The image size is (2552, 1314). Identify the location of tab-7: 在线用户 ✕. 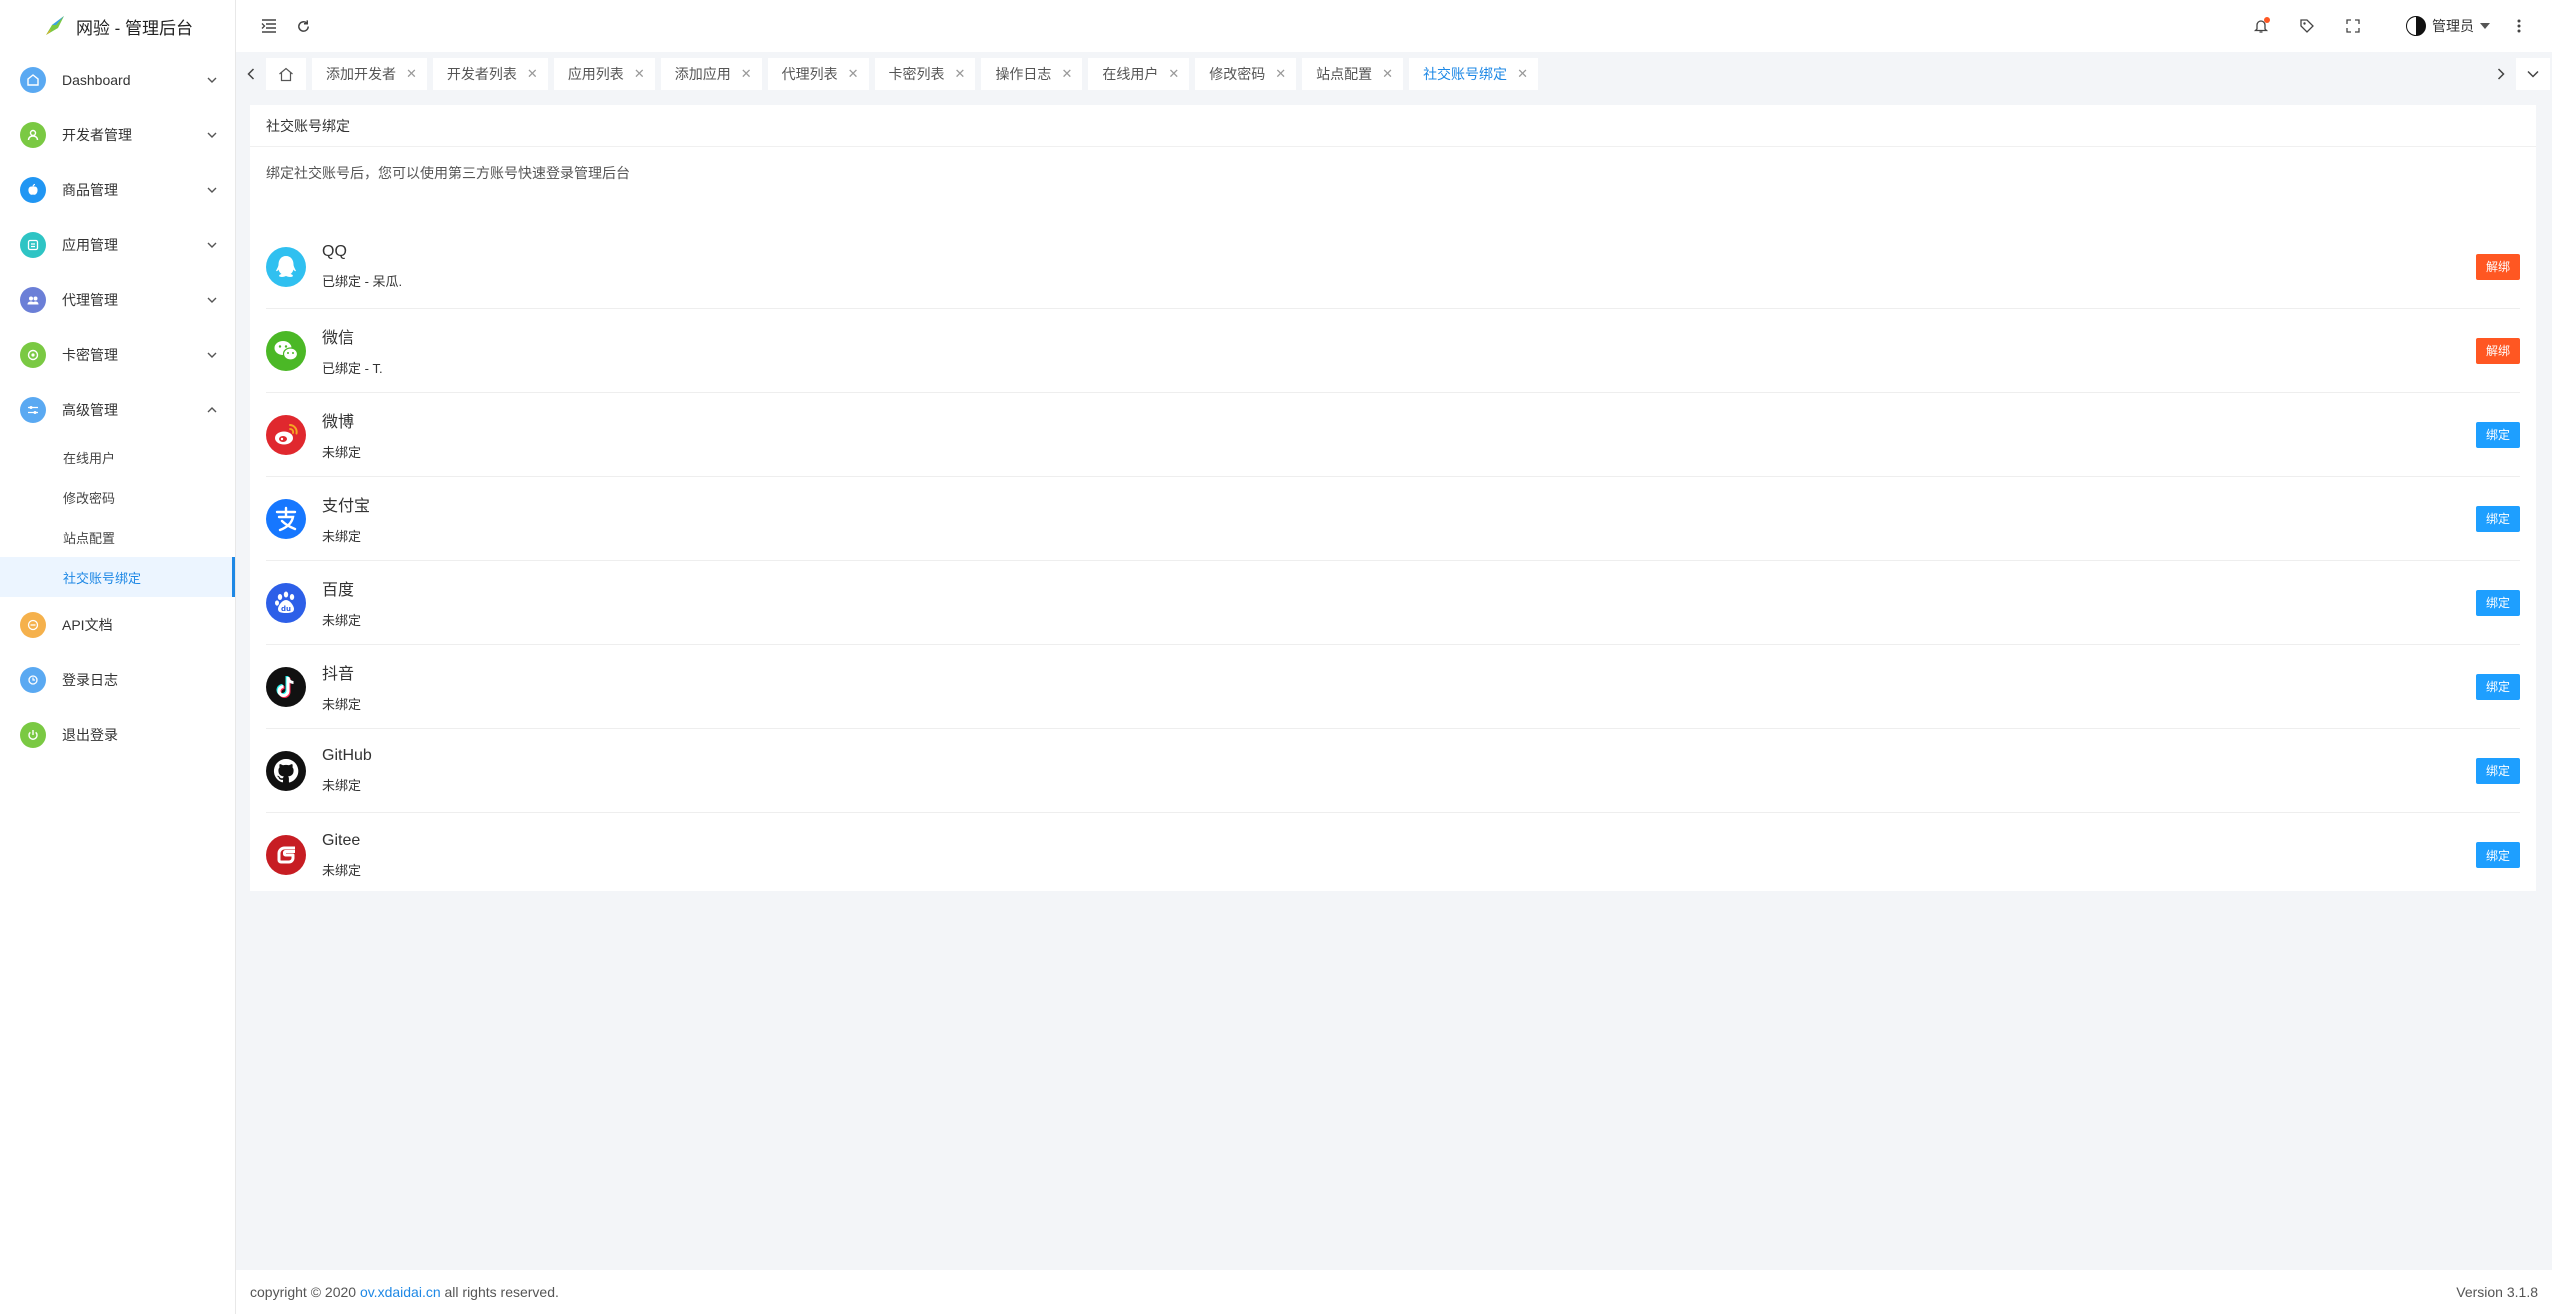
(1139, 74).